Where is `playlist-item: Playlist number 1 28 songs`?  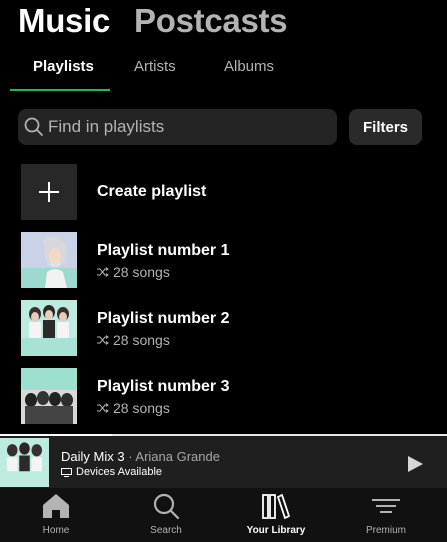 playlist-item: Playlist number 1 28 songs is located at coordinates (125, 260).